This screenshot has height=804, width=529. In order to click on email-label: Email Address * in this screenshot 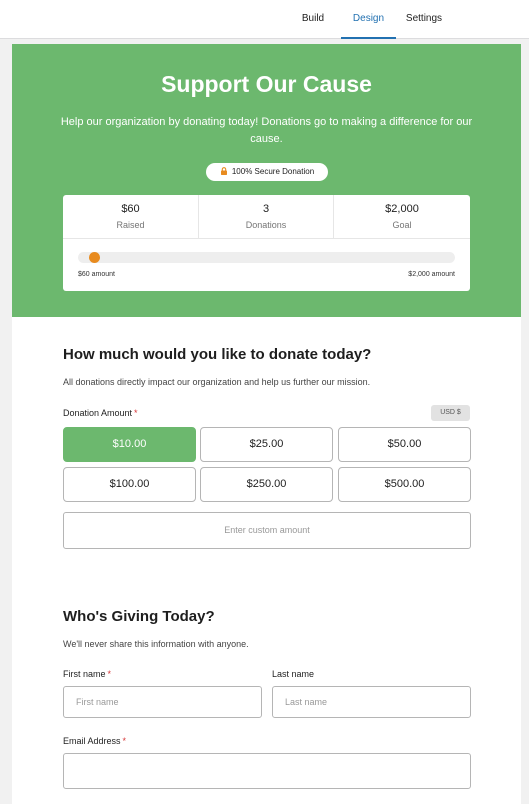, I will do `click(94, 741)`.